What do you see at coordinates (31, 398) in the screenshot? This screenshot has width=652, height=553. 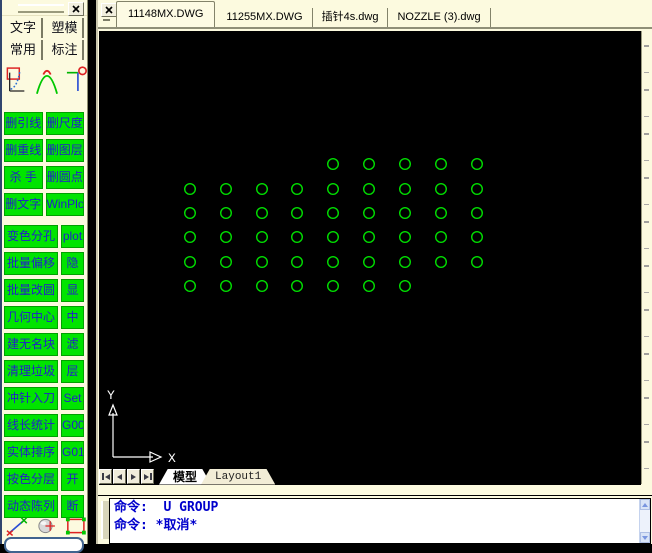 I see `sidebar-button: 冲针入刀` at bounding box center [31, 398].